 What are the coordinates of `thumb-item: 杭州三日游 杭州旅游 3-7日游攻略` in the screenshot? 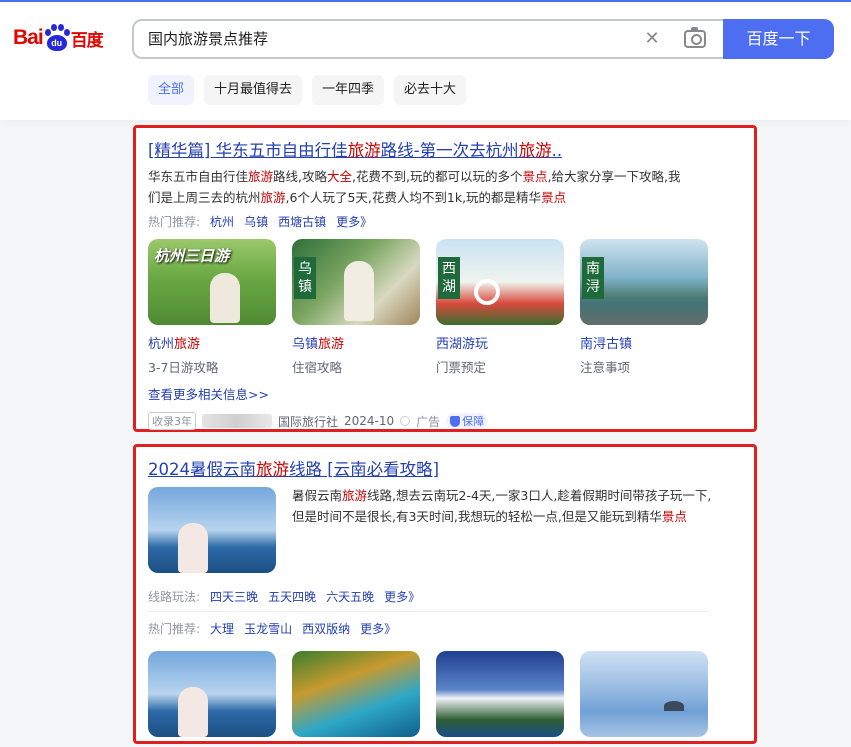 It's located at (212, 307).